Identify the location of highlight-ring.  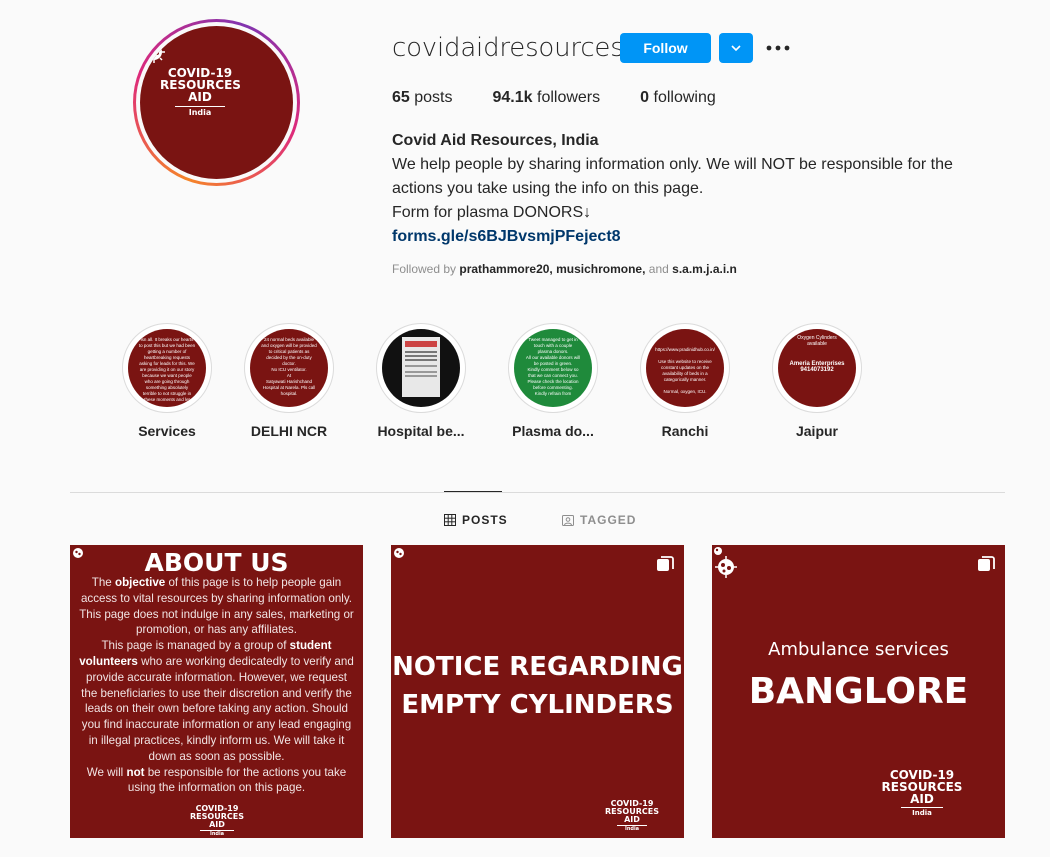
(421, 368).